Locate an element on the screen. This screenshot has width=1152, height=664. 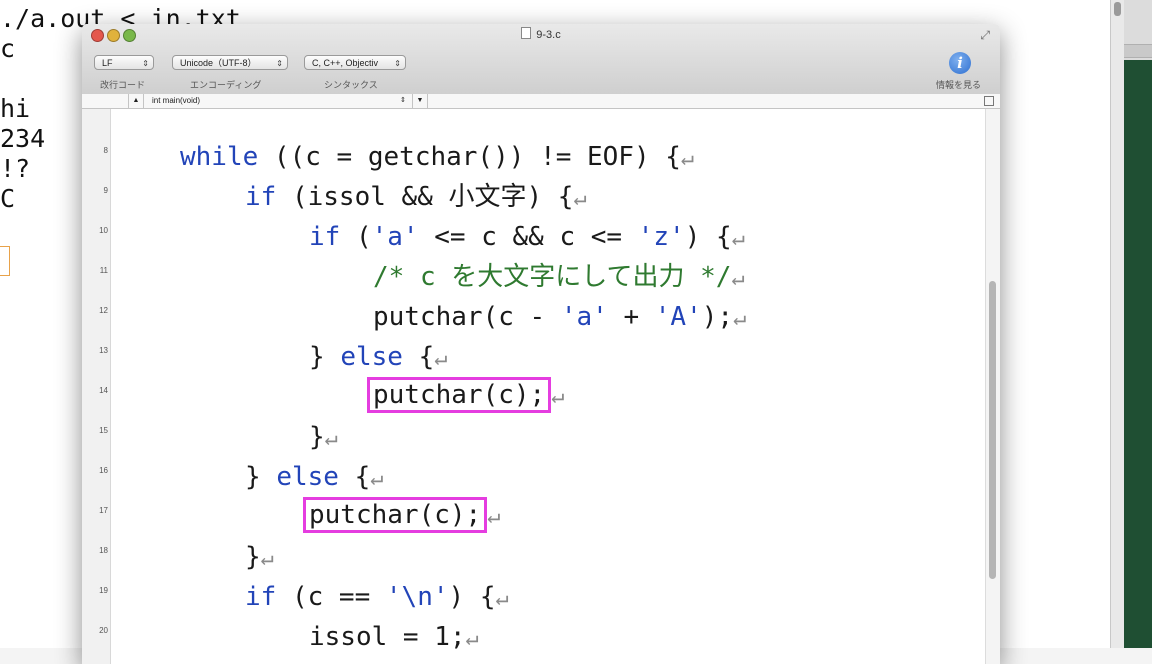
document-icon is located at coordinates (526, 33).